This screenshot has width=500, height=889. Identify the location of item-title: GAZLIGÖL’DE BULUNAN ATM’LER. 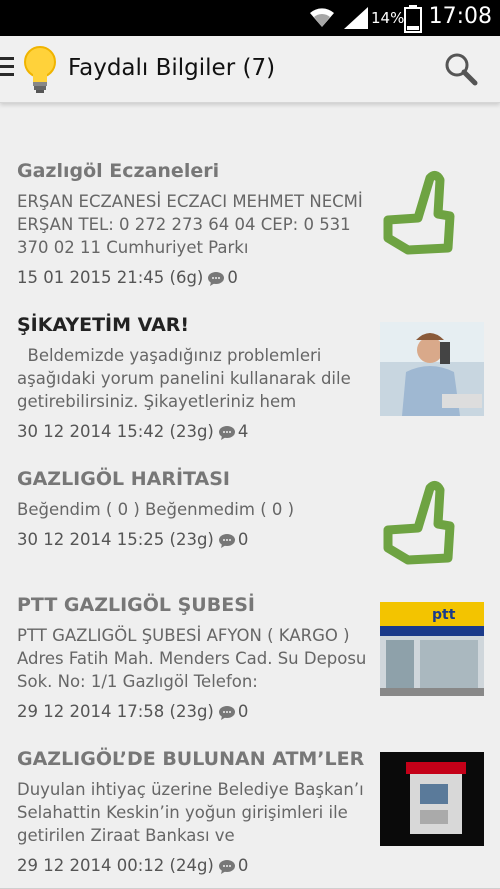
(191, 759).